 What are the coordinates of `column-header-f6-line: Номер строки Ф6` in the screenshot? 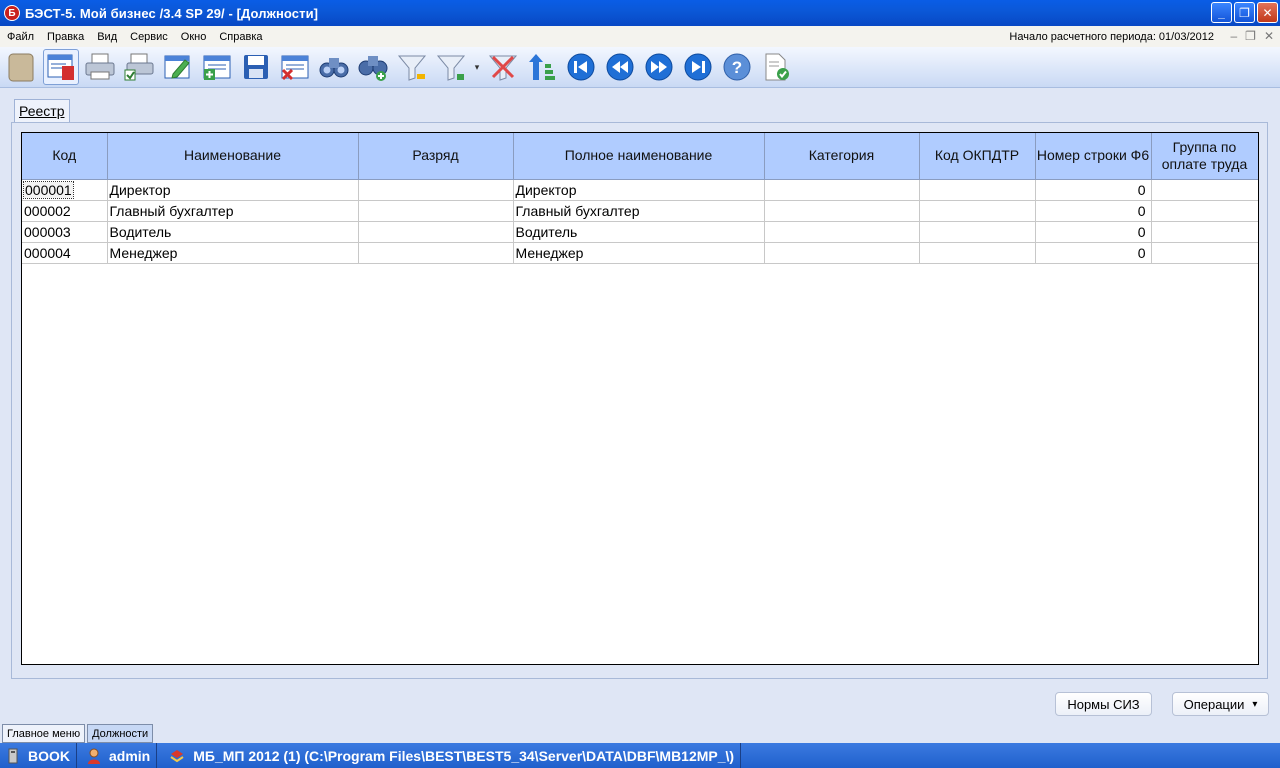 It's located at (1093, 156).